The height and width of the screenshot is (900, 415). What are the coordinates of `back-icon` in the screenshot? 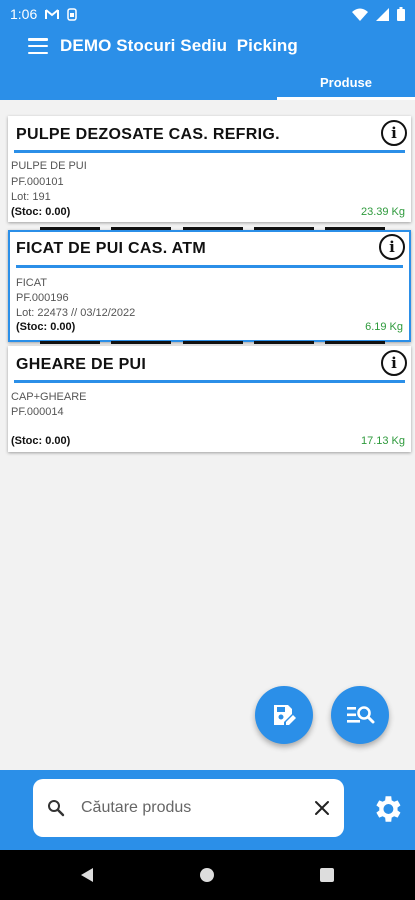 It's located at (87, 875).